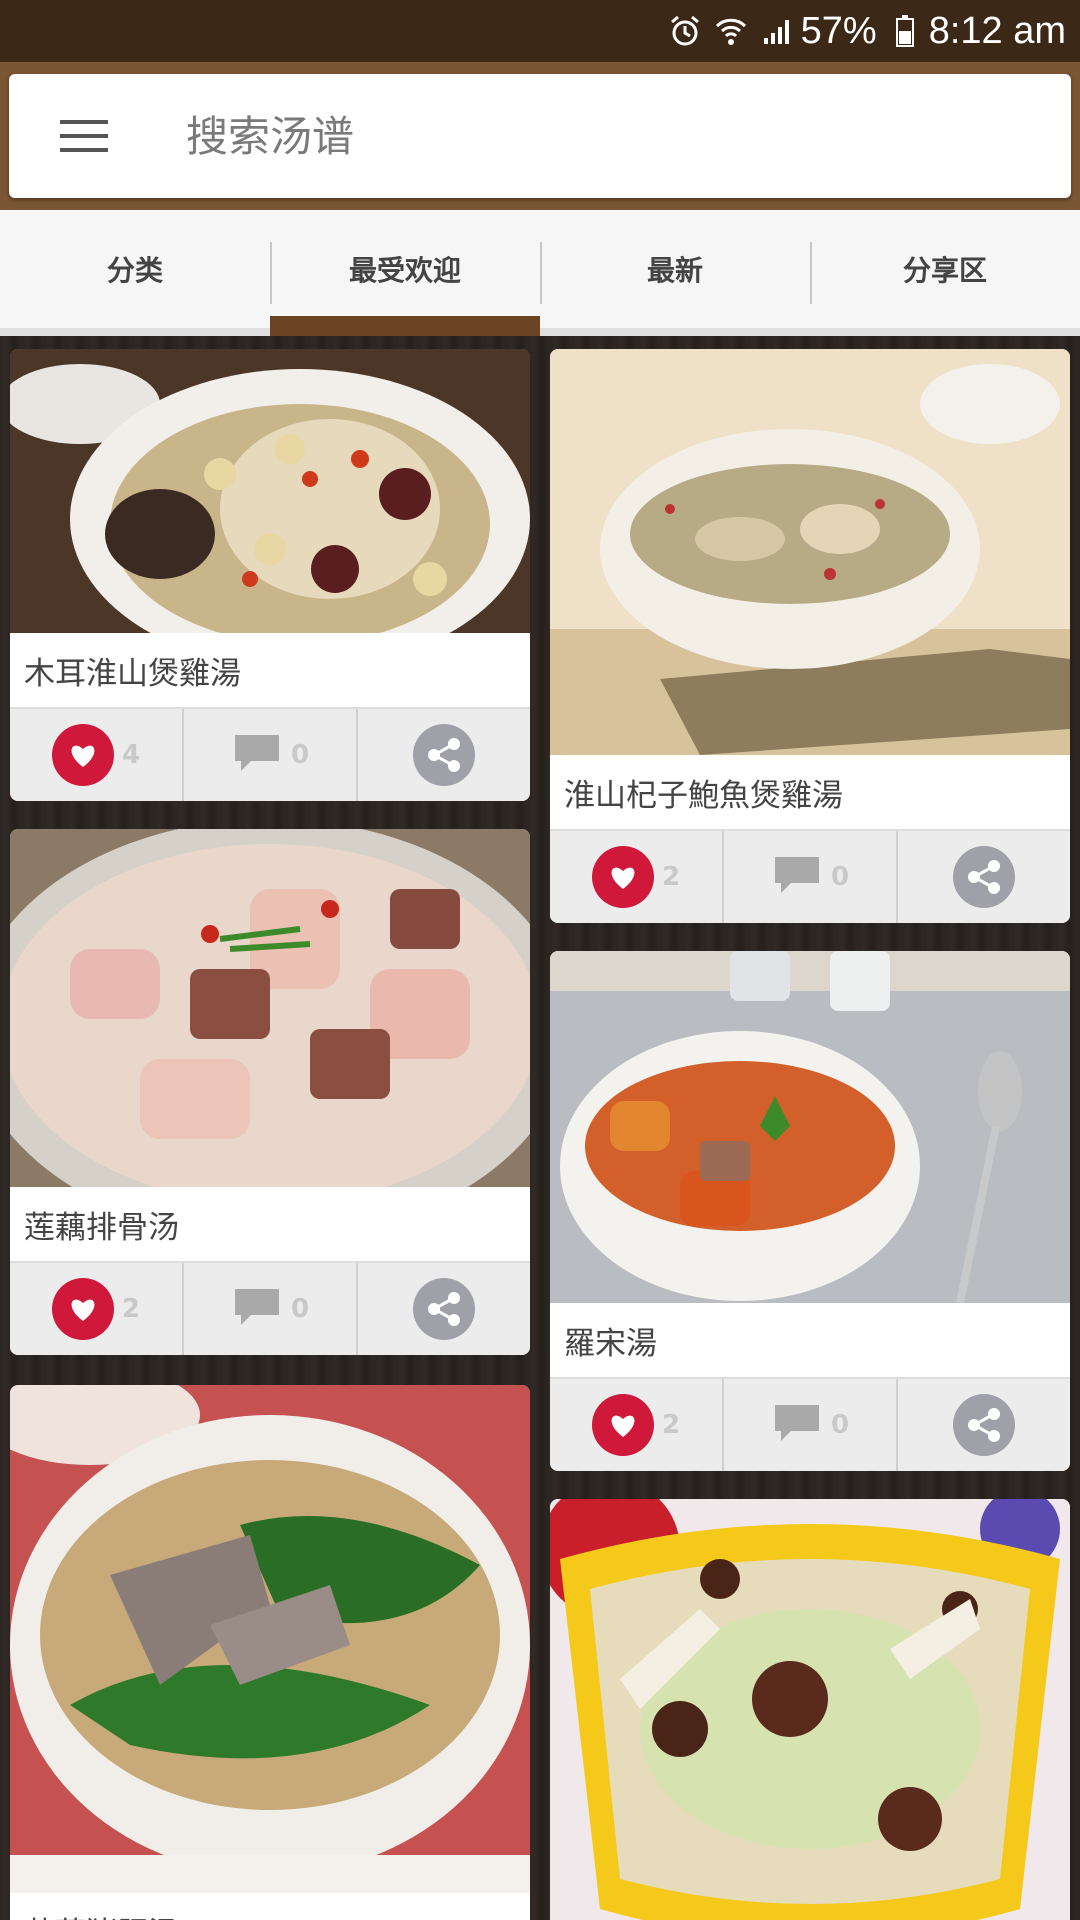  I want to click on wifi-icon, so click(731, 31).